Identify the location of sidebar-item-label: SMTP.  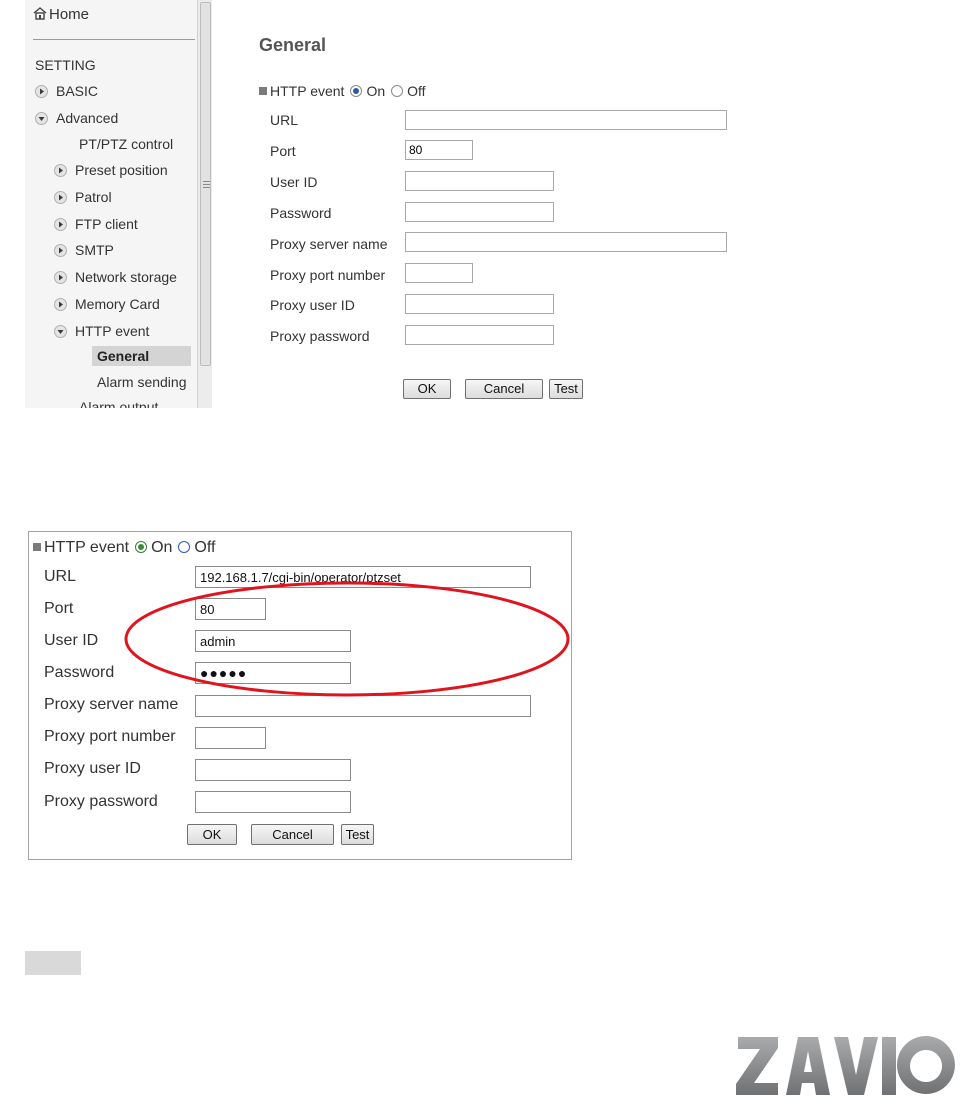
(94, 250).